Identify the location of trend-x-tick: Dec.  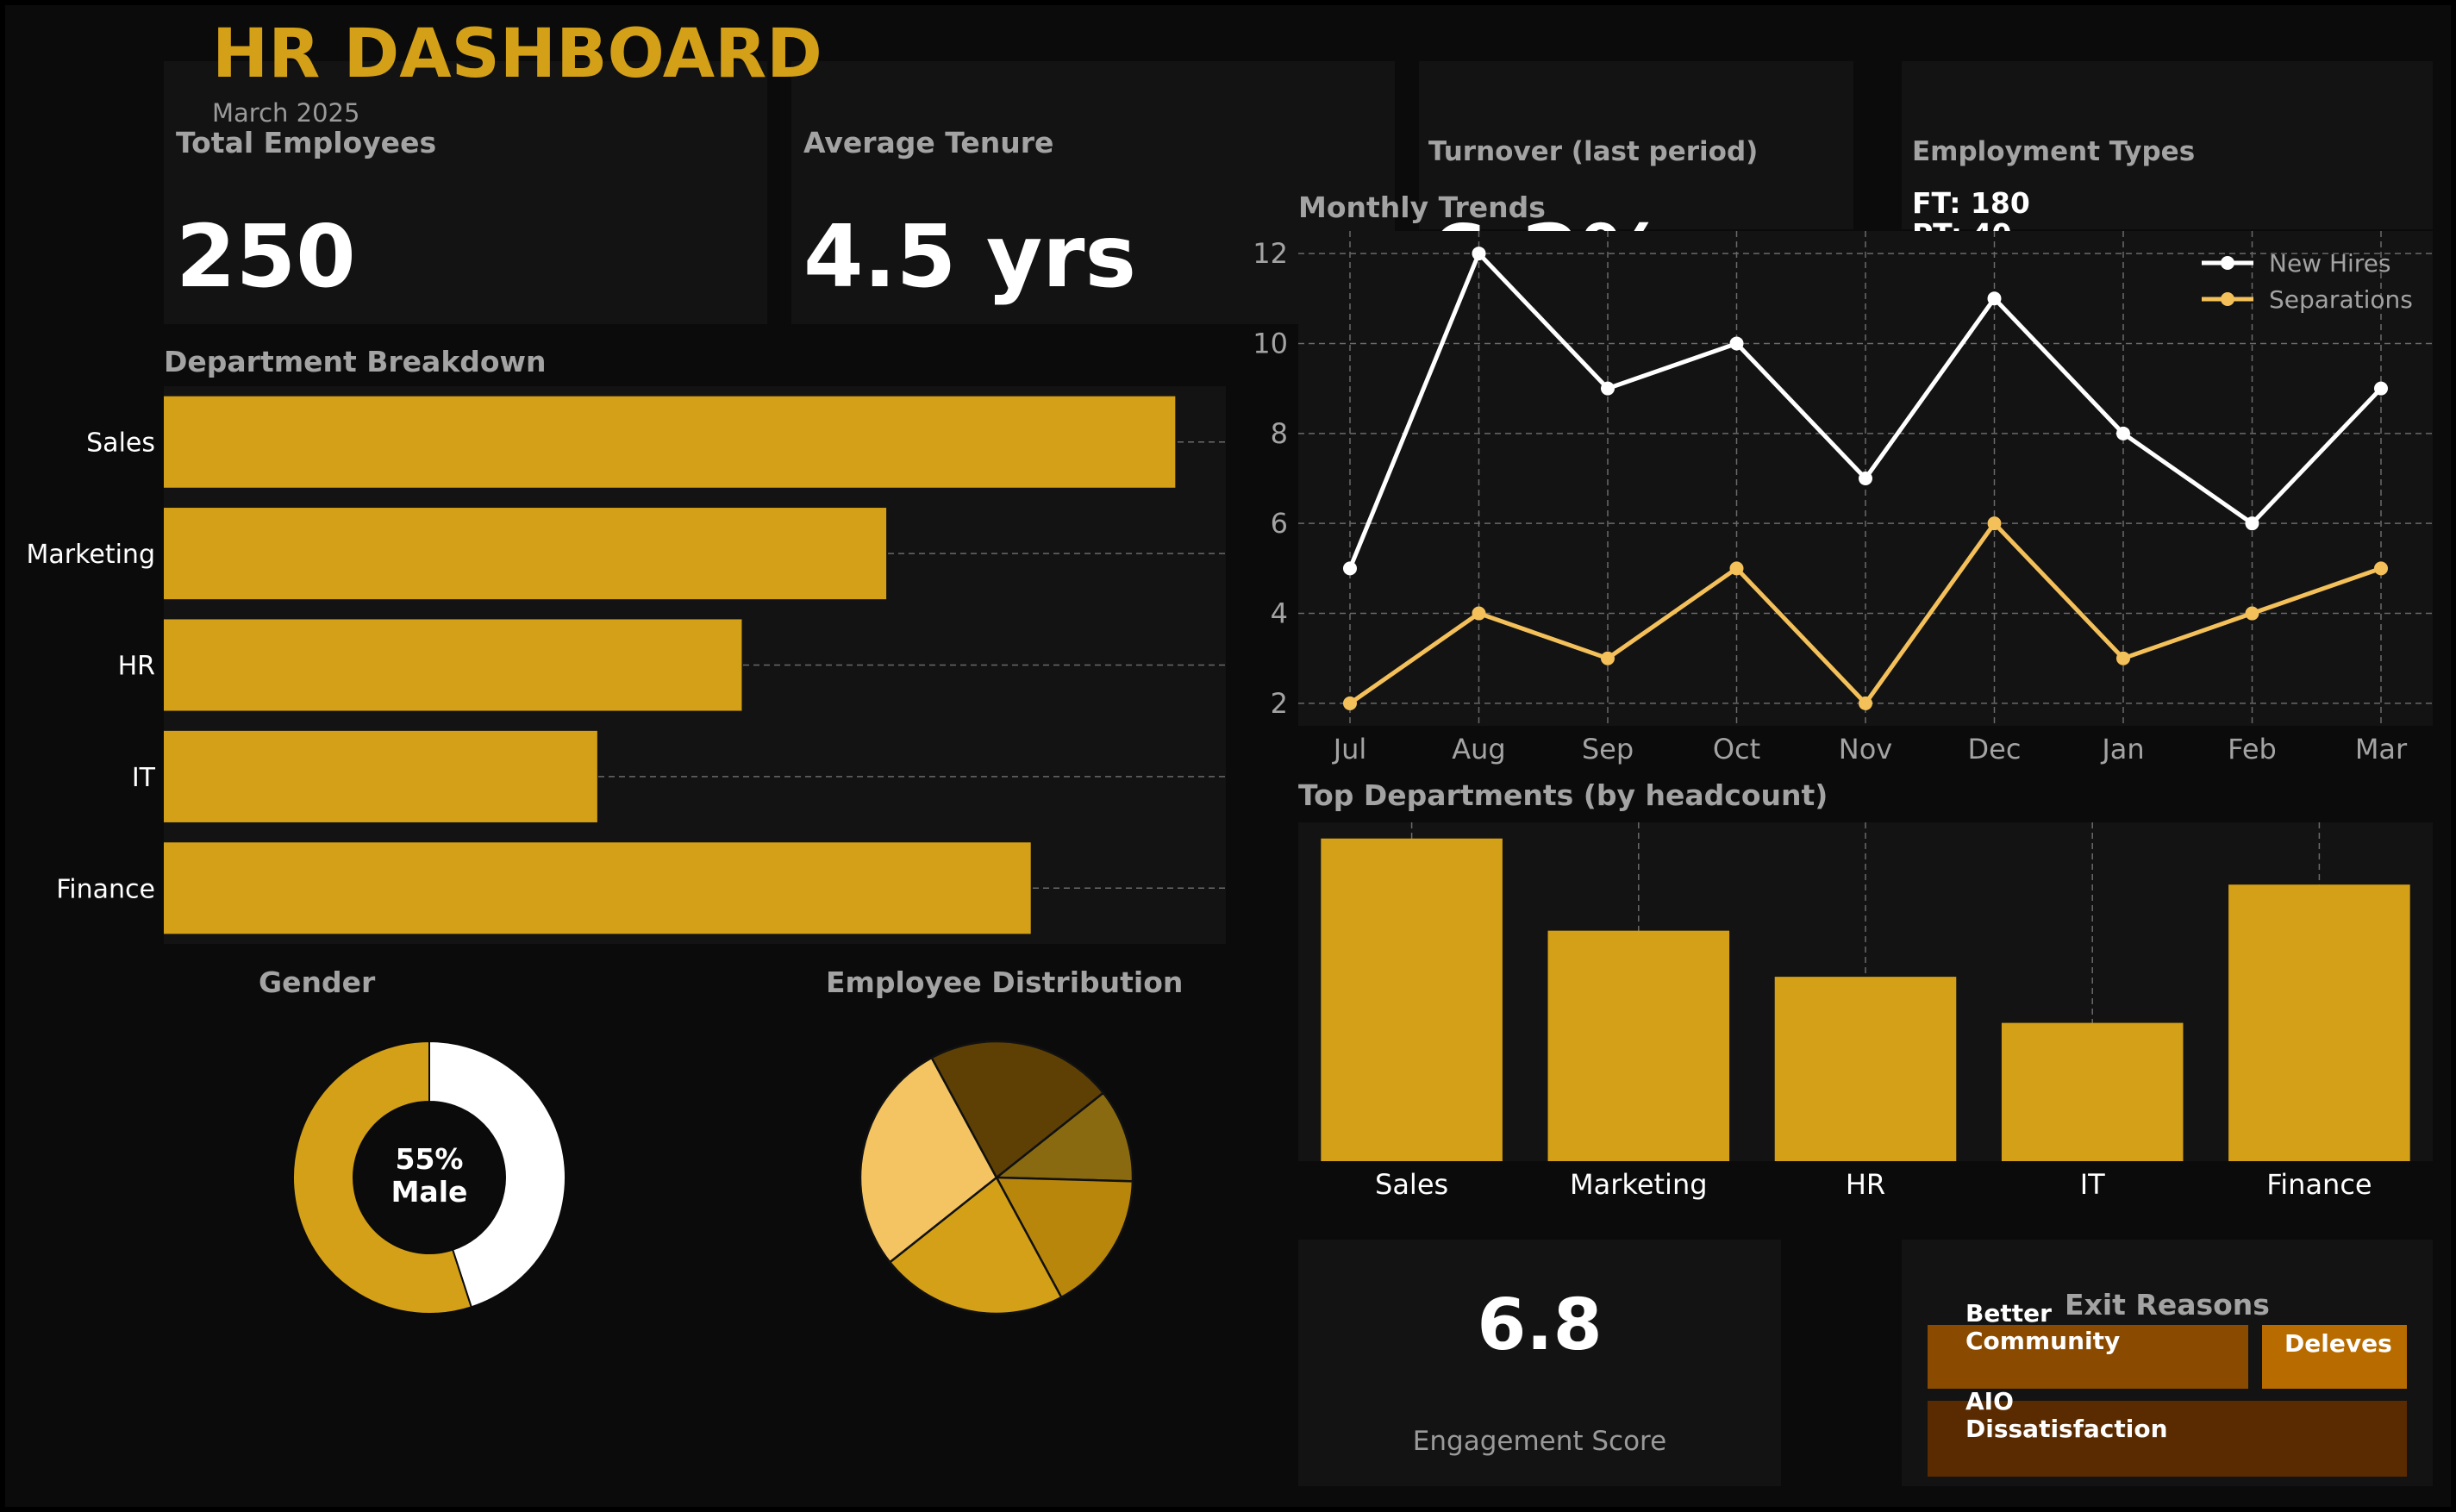
(1995, 749).